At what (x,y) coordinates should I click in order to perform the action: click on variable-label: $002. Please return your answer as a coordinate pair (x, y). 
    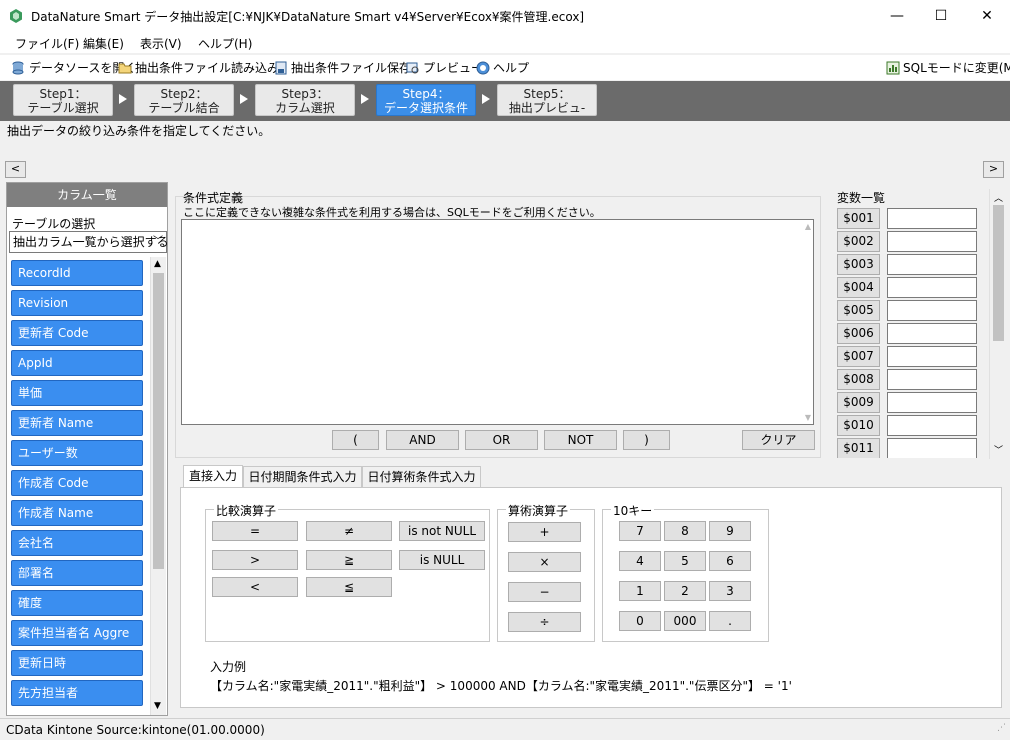
    Looking at the image, I should click on (858, 241).